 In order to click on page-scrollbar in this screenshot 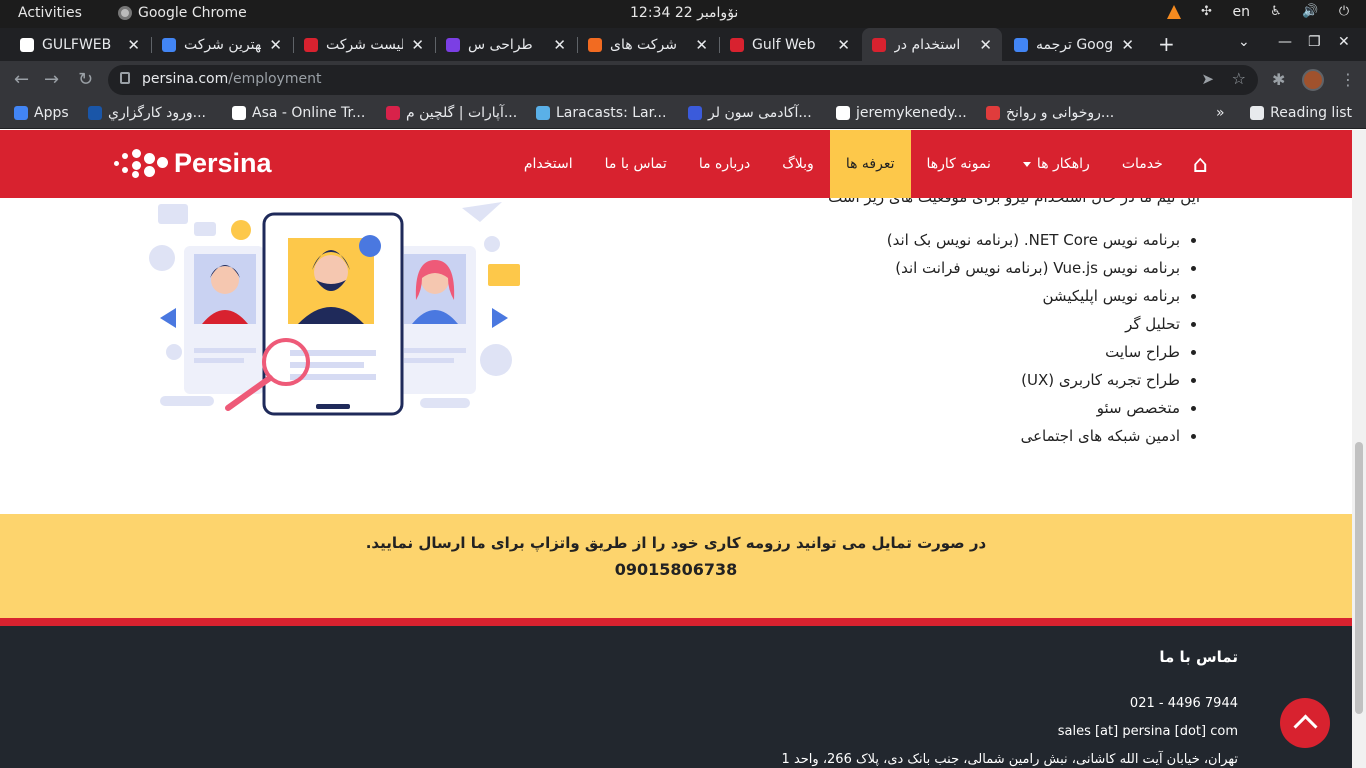, I will do `click(1359, 449)`.